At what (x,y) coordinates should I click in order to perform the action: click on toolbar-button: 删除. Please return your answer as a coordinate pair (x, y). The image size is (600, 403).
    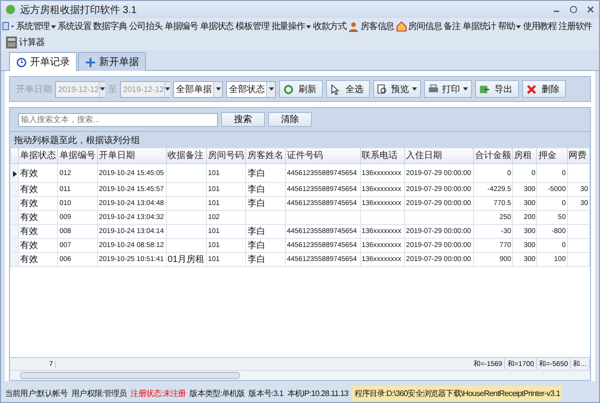
    Looking at the image, I should click on (544, 89).